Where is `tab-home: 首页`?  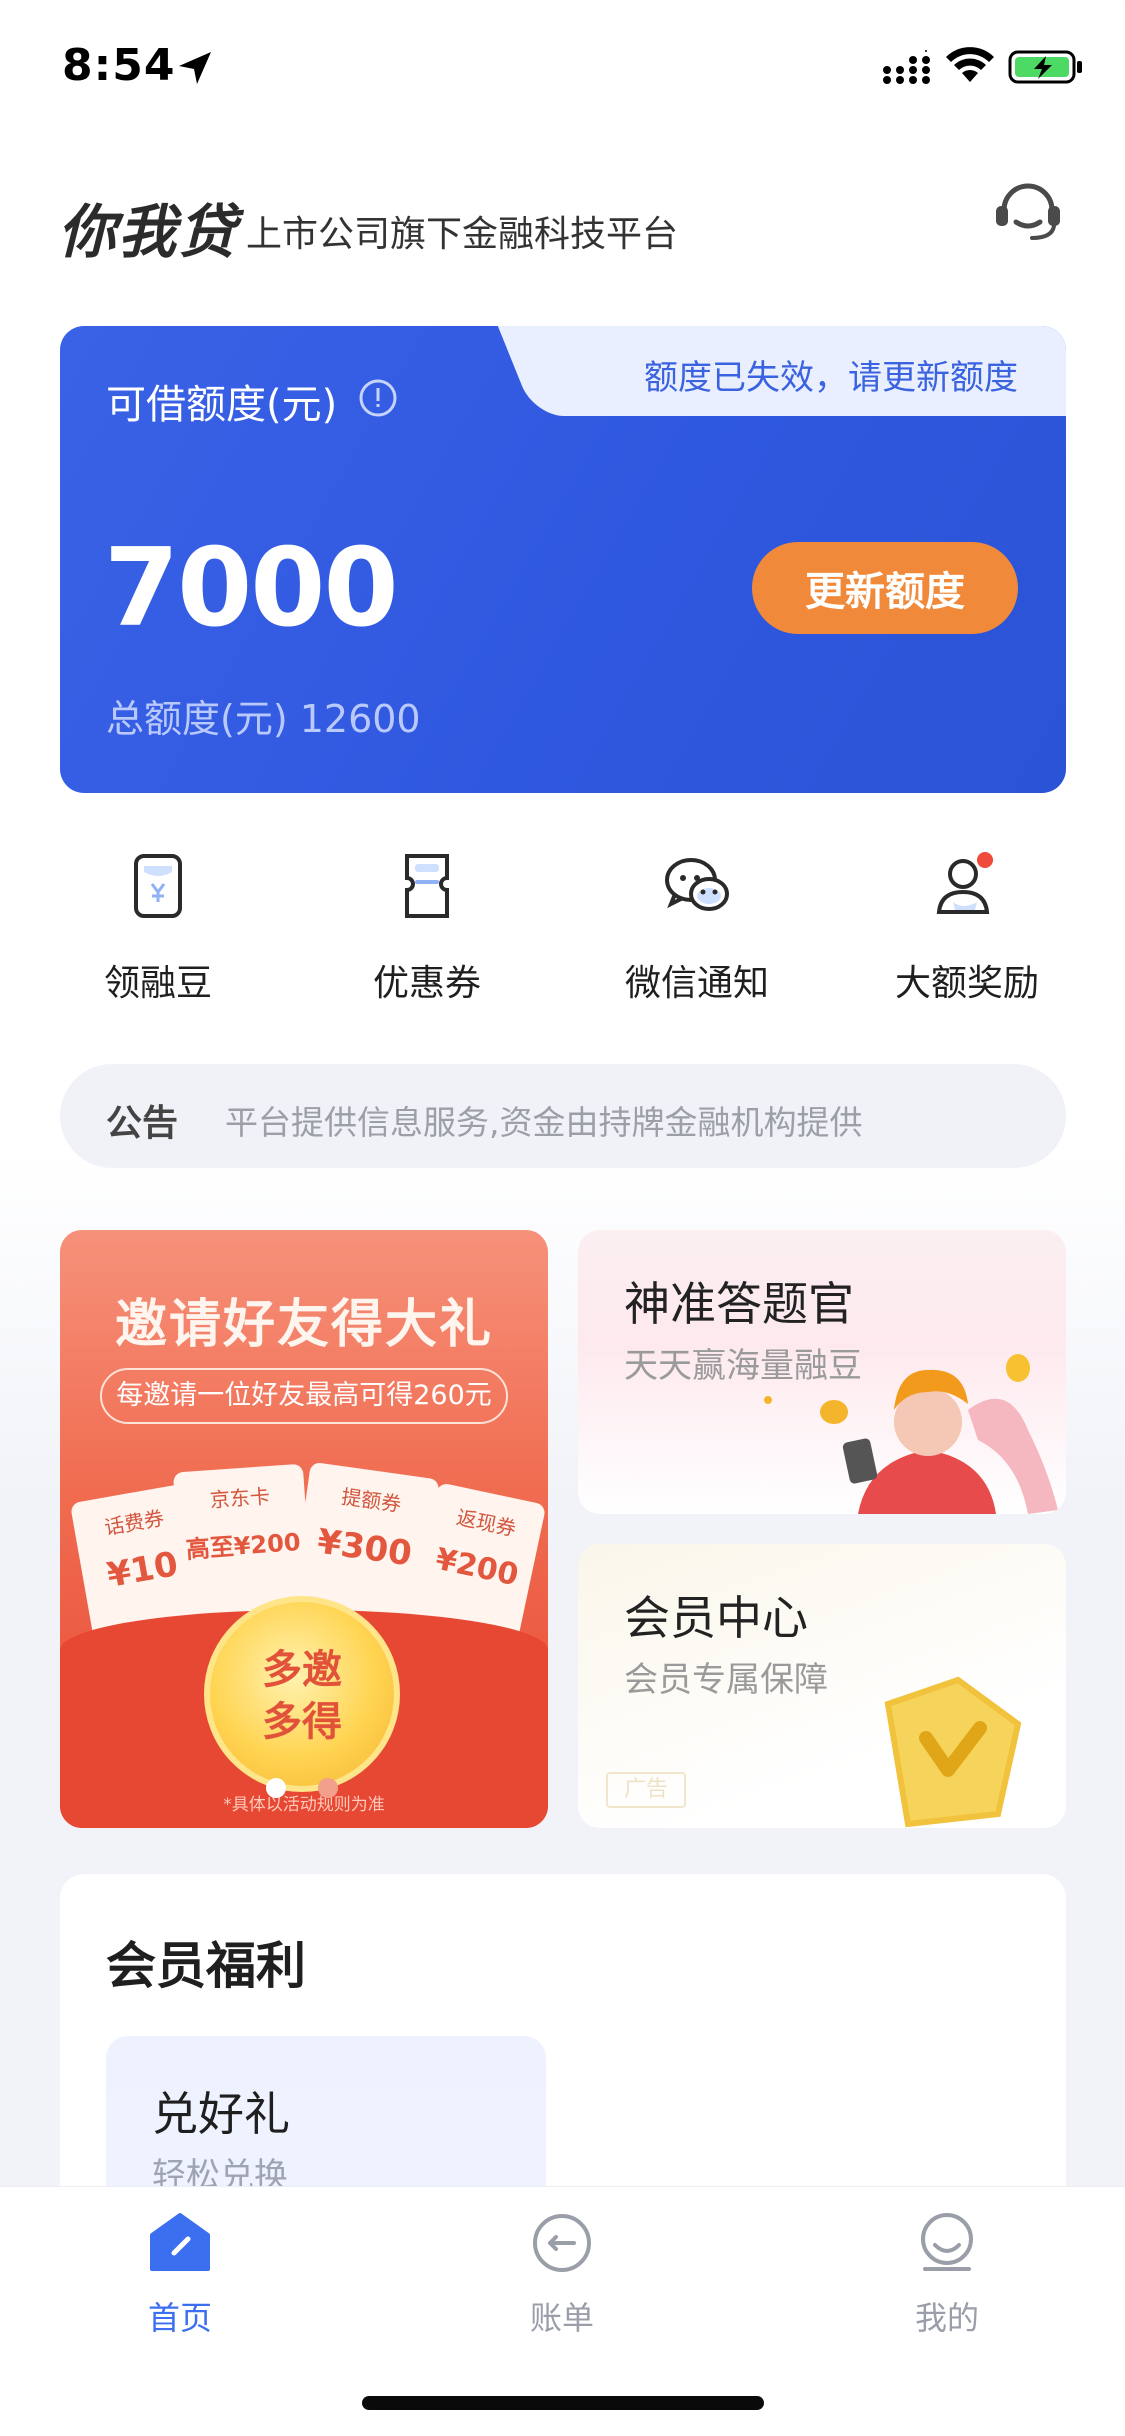 tab-home: 首页 is located at coordinates (180, 2281).